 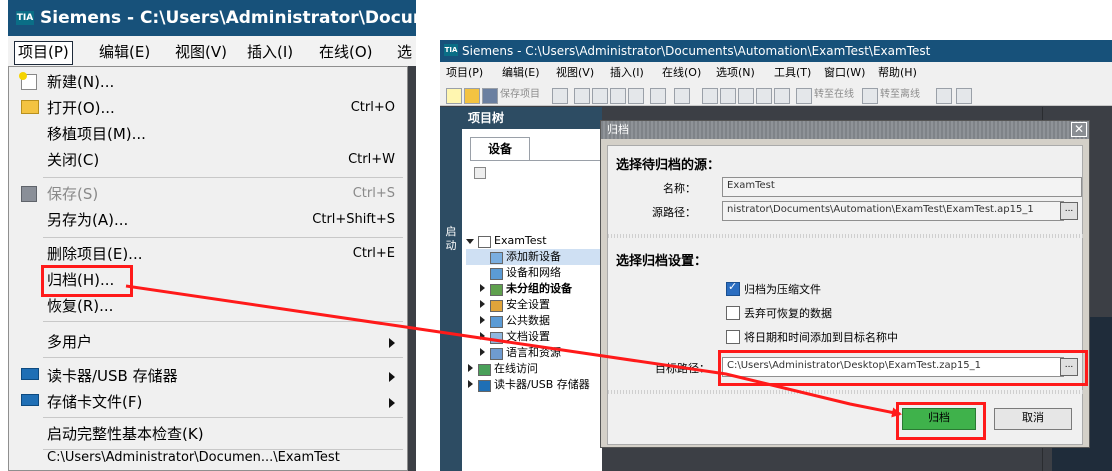 What do you see at coordinates (792, 73) in the screenshot?
I see `menu-tools: 工具(T)` at bounding box center [792, 73].